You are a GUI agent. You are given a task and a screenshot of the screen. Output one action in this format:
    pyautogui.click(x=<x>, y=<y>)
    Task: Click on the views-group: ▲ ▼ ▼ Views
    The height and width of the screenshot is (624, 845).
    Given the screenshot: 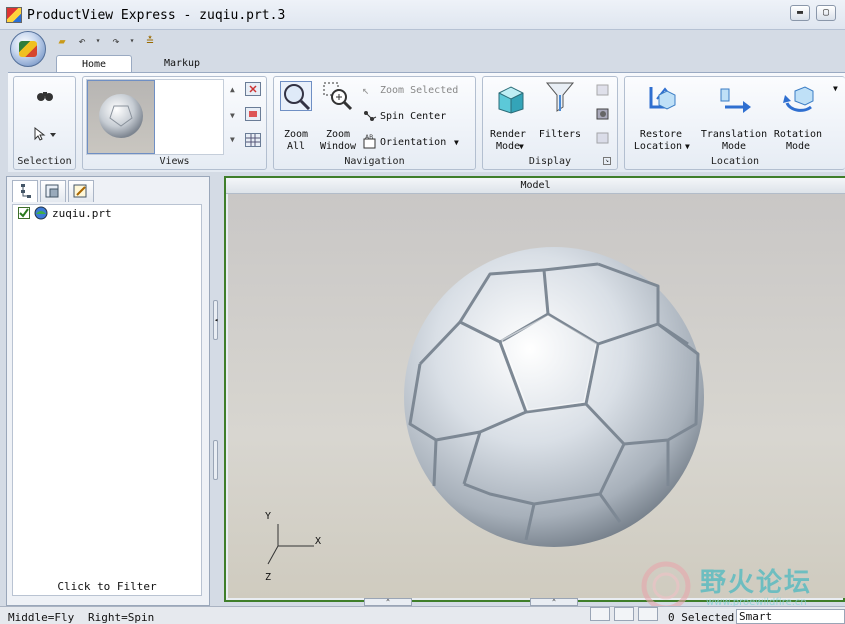 What is the action you would take?
    pyautogui.click(x=174, y=123)
    